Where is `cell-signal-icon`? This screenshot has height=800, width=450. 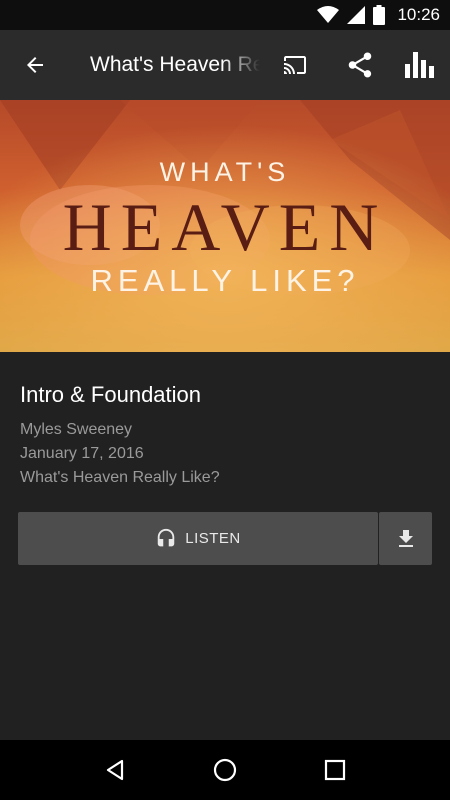 cell-signal-icon is located at coordinates (356, 15).